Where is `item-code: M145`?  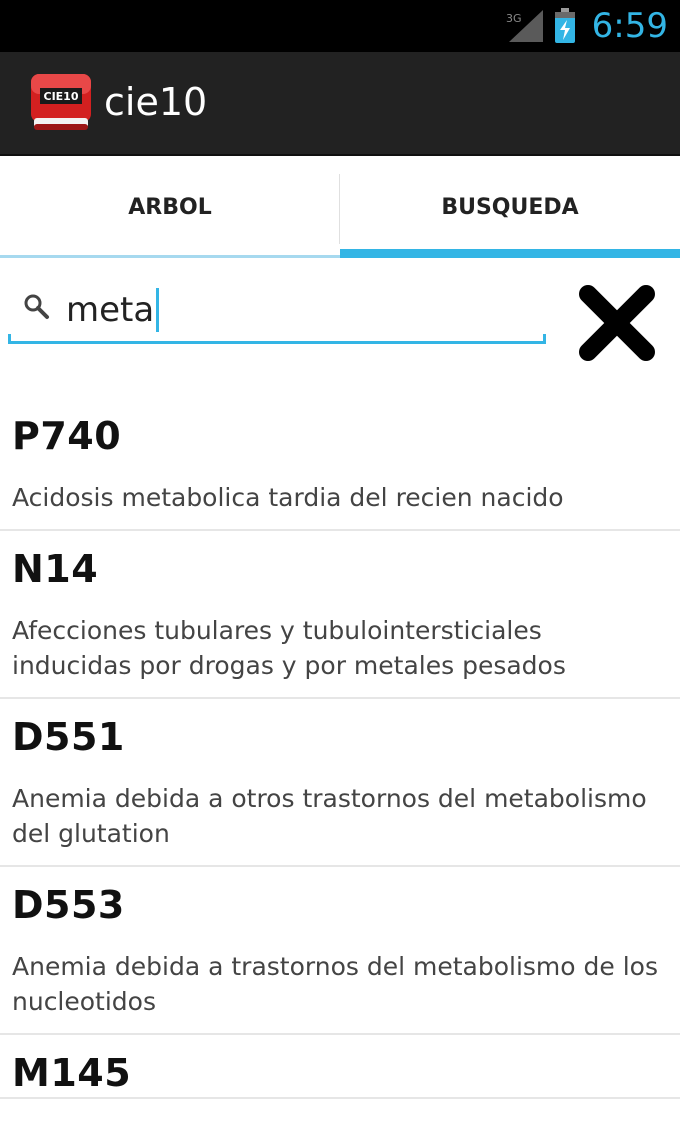 item-code: M145 is located at coordinates (72, 1073).